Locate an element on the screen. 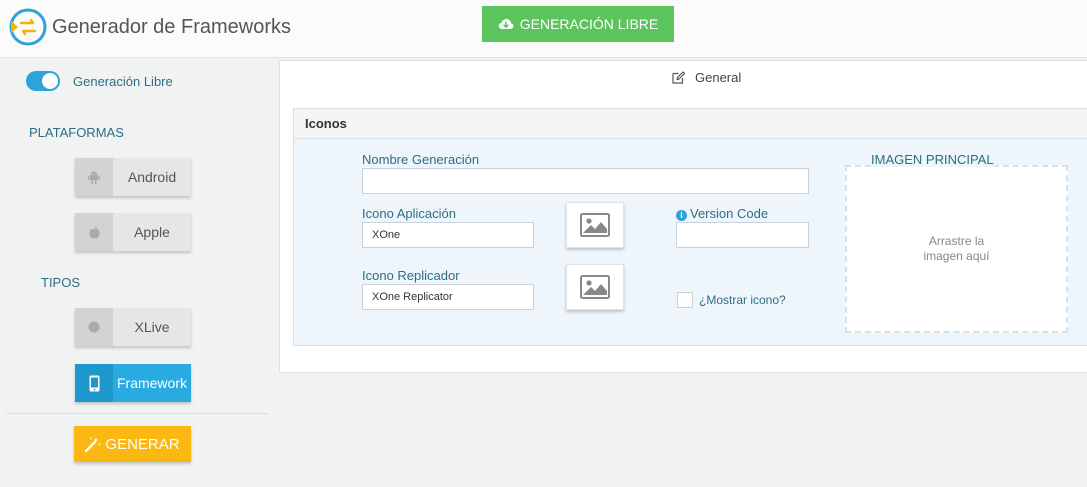 This screenshot has width=1087, height=487. generate-button: GENERAR is located at coordinates (132, 444).